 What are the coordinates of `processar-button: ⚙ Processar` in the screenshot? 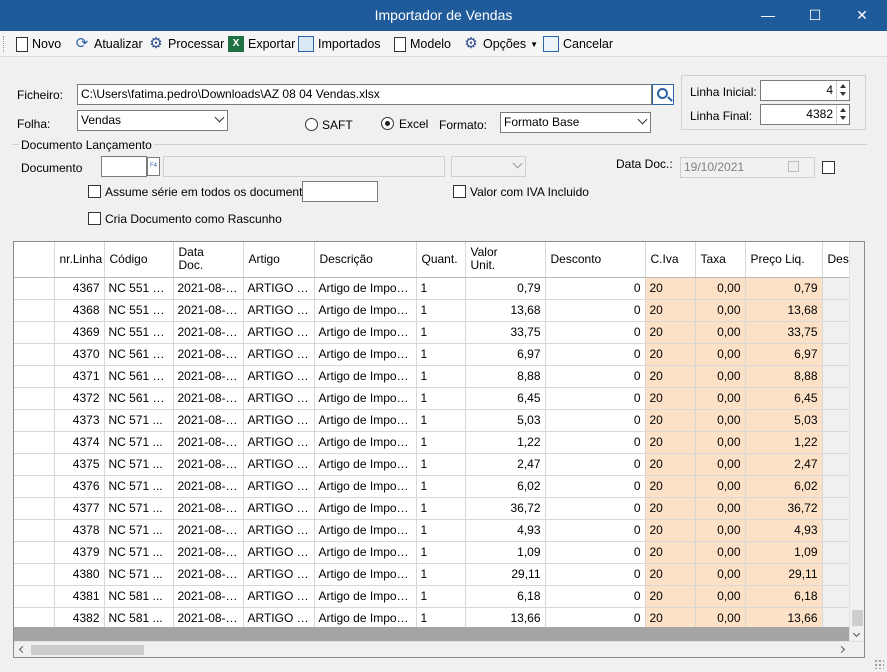 It's located at (186, 44).